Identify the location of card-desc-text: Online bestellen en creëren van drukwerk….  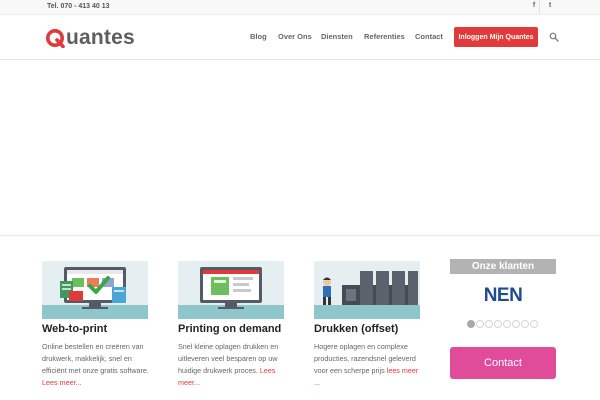
(95, 358).